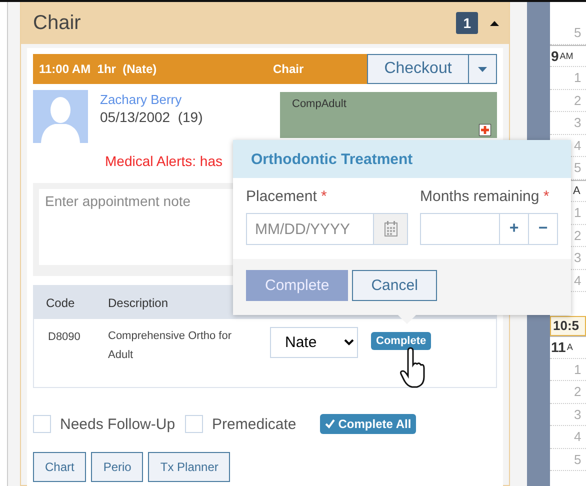  Describe the element at coordinates (568, 55) in the screenshot. I see `hour-label: 9AM` at that location.